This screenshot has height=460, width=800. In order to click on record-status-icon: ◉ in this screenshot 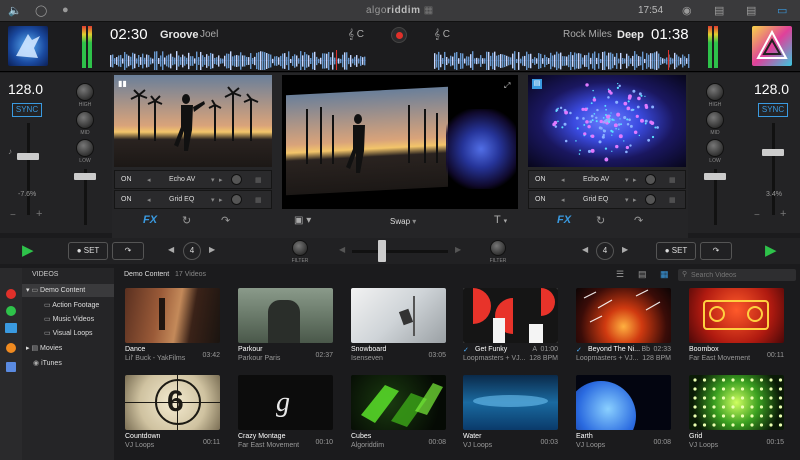, I will do `click(687, 10)`.